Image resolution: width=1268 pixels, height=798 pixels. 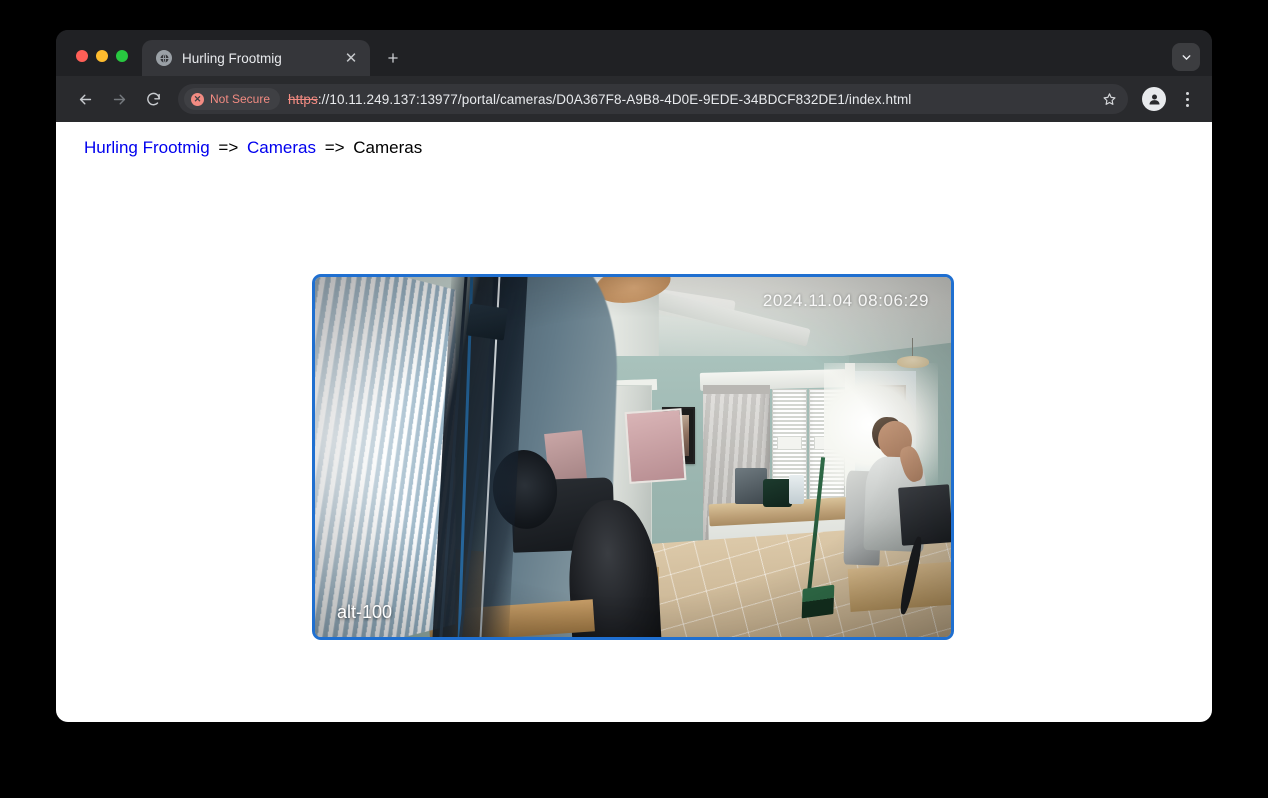 I want to click on scene-desk, so click(x=899, y=587).